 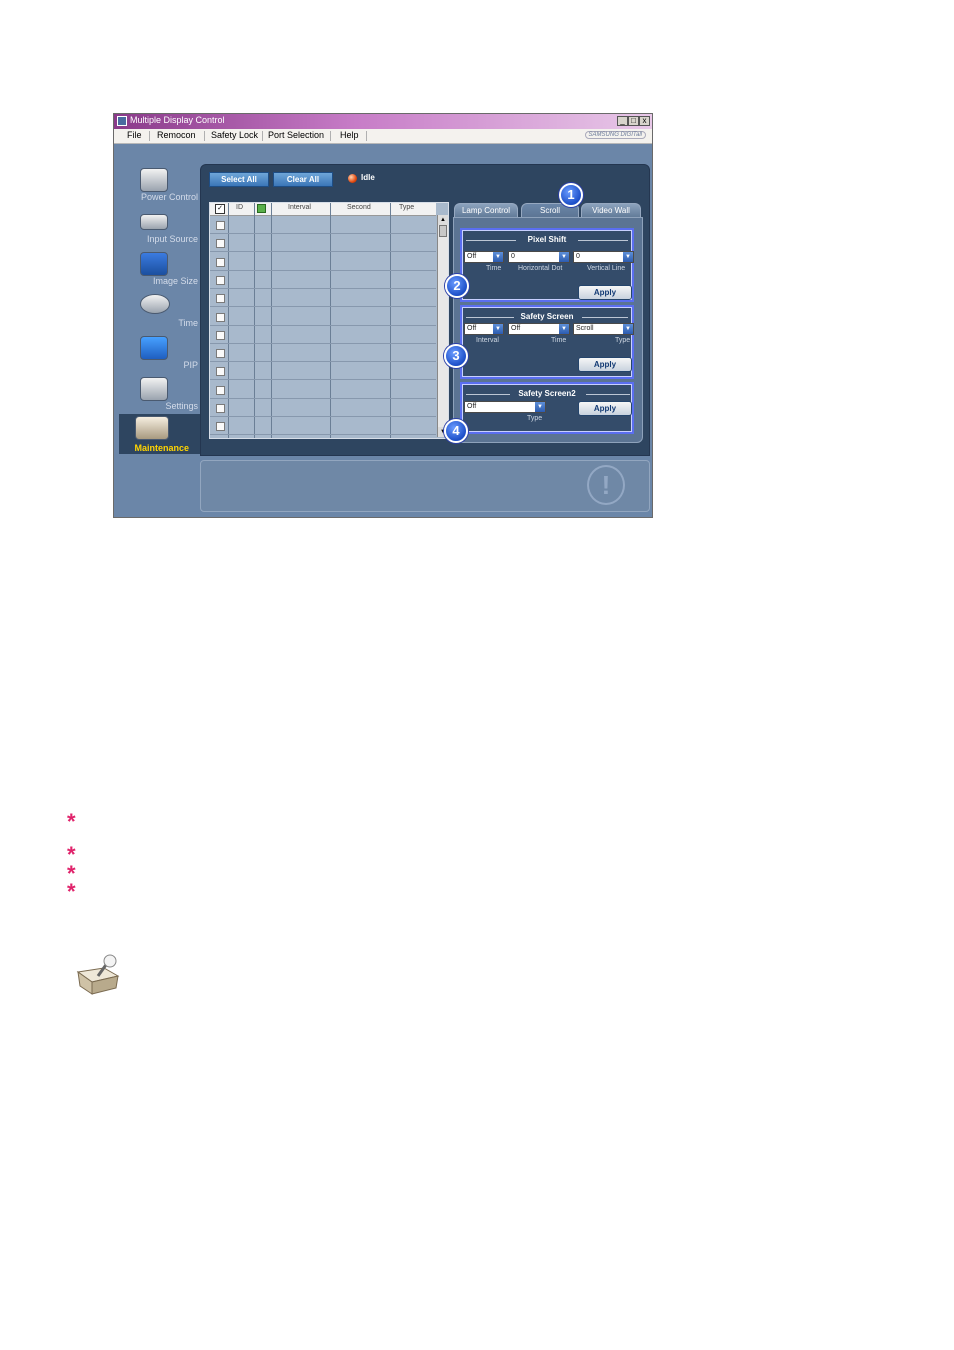 What do you see at coordinates (622, 121) in the screenshot?
I see `minimize-button: _` at bounding box center [622, 121].